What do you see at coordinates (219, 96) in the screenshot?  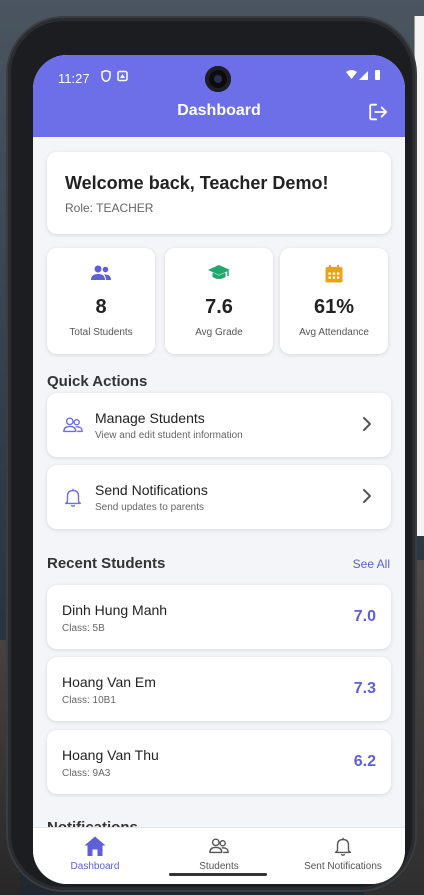 I see `app-header: 11:27 Dashboard` at bounding box center [219, 96].